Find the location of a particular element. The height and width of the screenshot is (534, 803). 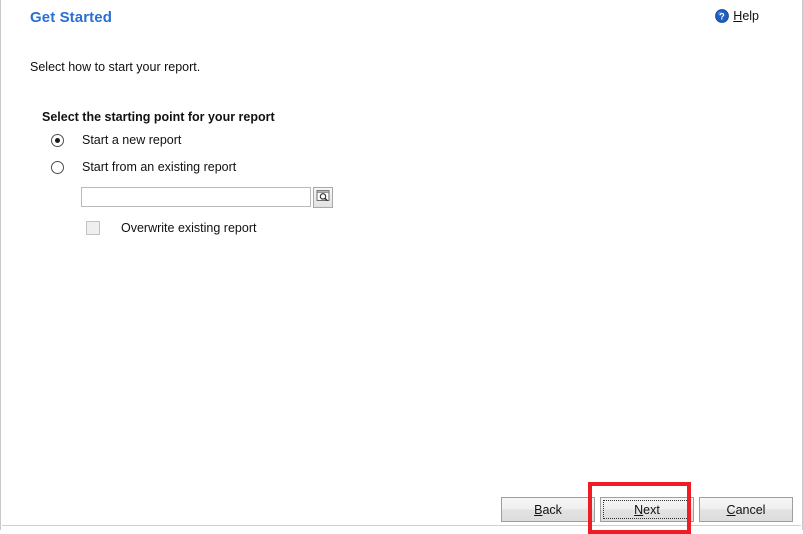

footer-separator is located at coordinates (401, 525).